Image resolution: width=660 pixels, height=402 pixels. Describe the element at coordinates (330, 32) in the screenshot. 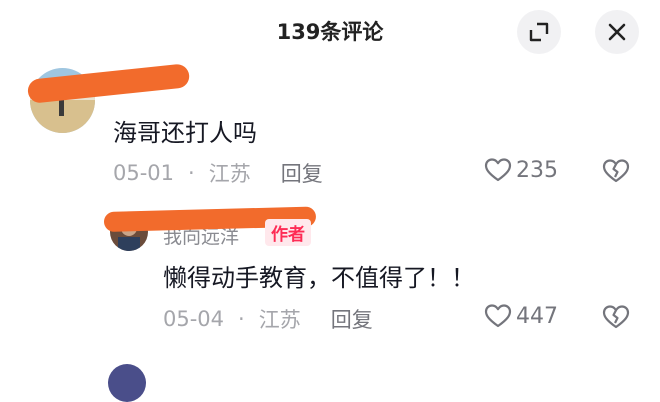

I see `comments-count-title: 139条评论` at that location.